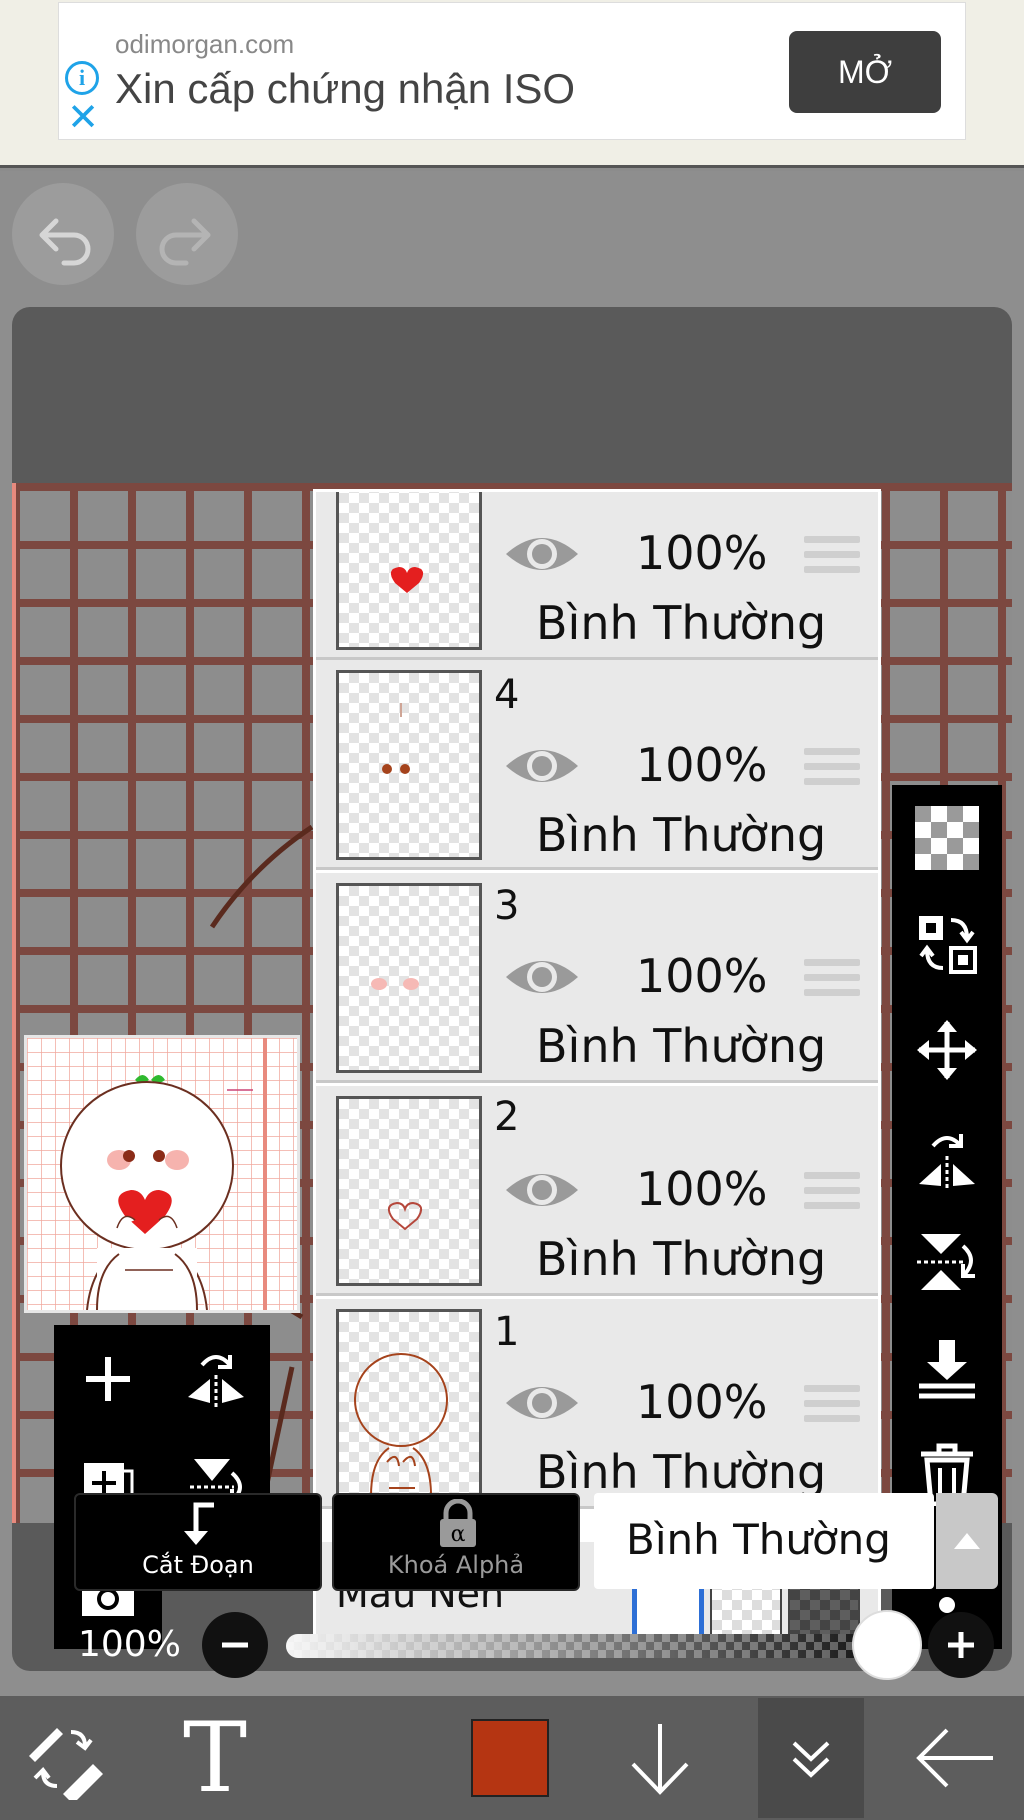 This screenshot has width=1024, height=1820. I want to click on collapse-panel-button, so click(811, 1758).